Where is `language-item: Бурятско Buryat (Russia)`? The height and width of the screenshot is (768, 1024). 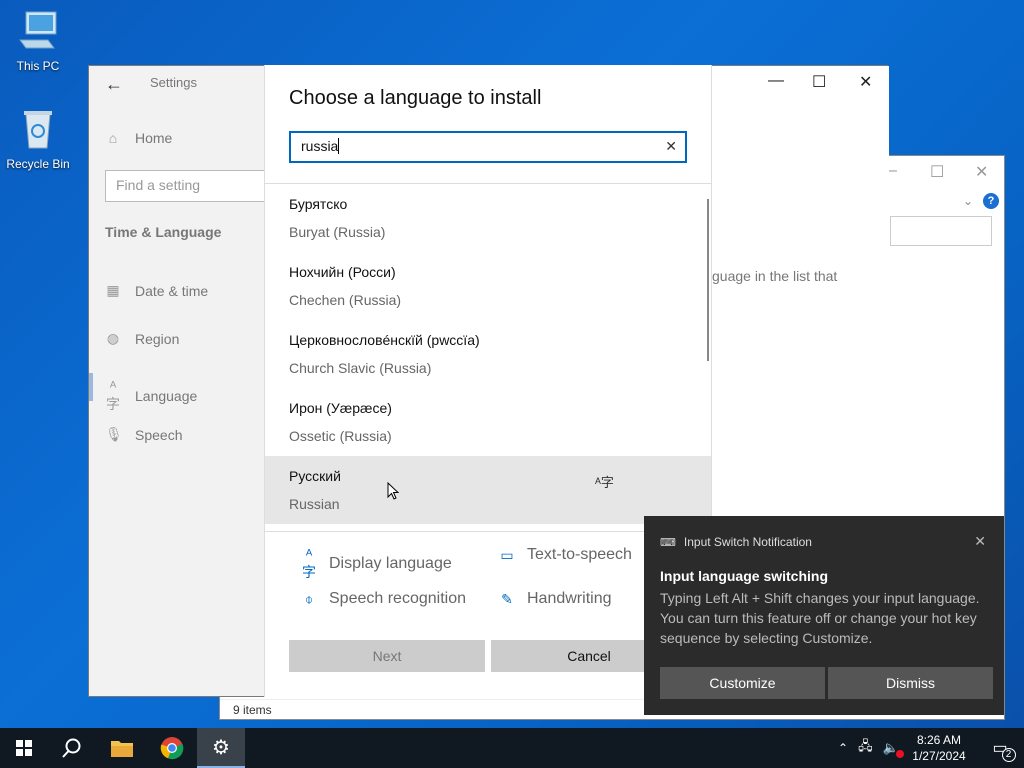 language-item: Бурятско Buryat (Russia) is located at coordinates (488, 218).